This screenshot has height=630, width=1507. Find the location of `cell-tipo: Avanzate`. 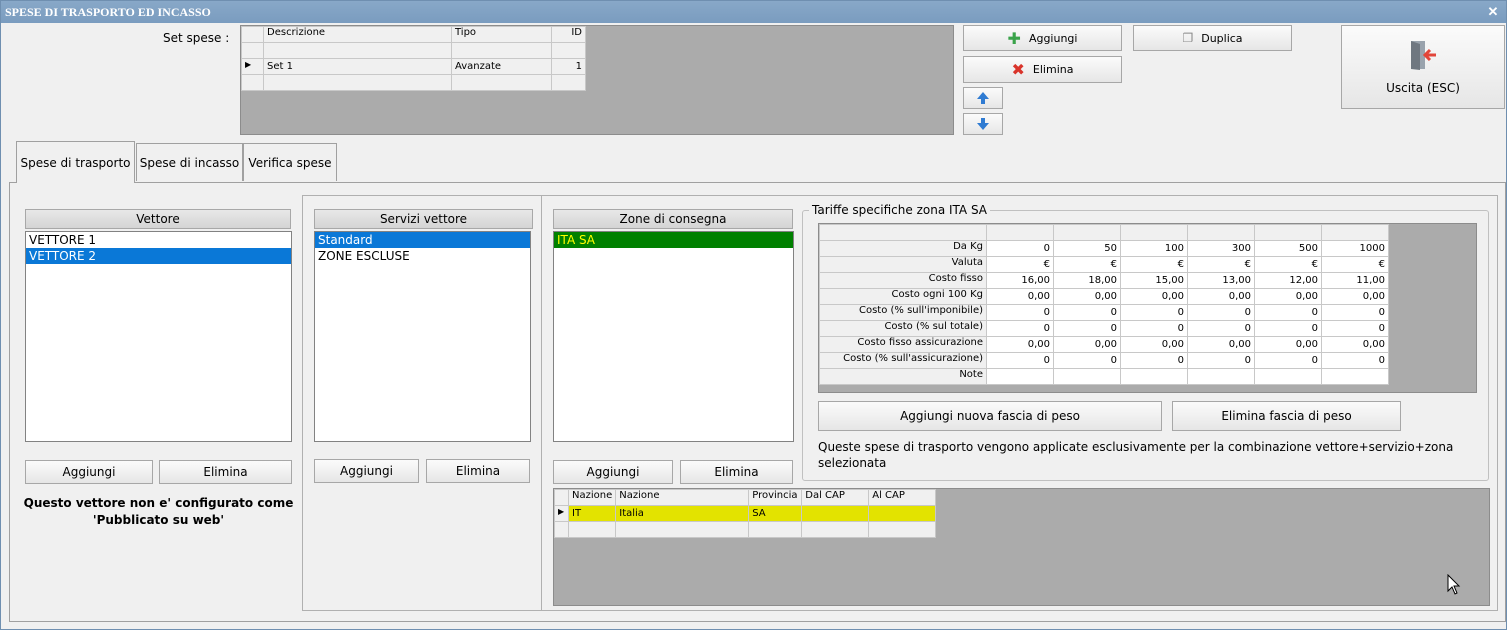

cell-tipo: Avanzate is located at coordinates (501, 66).